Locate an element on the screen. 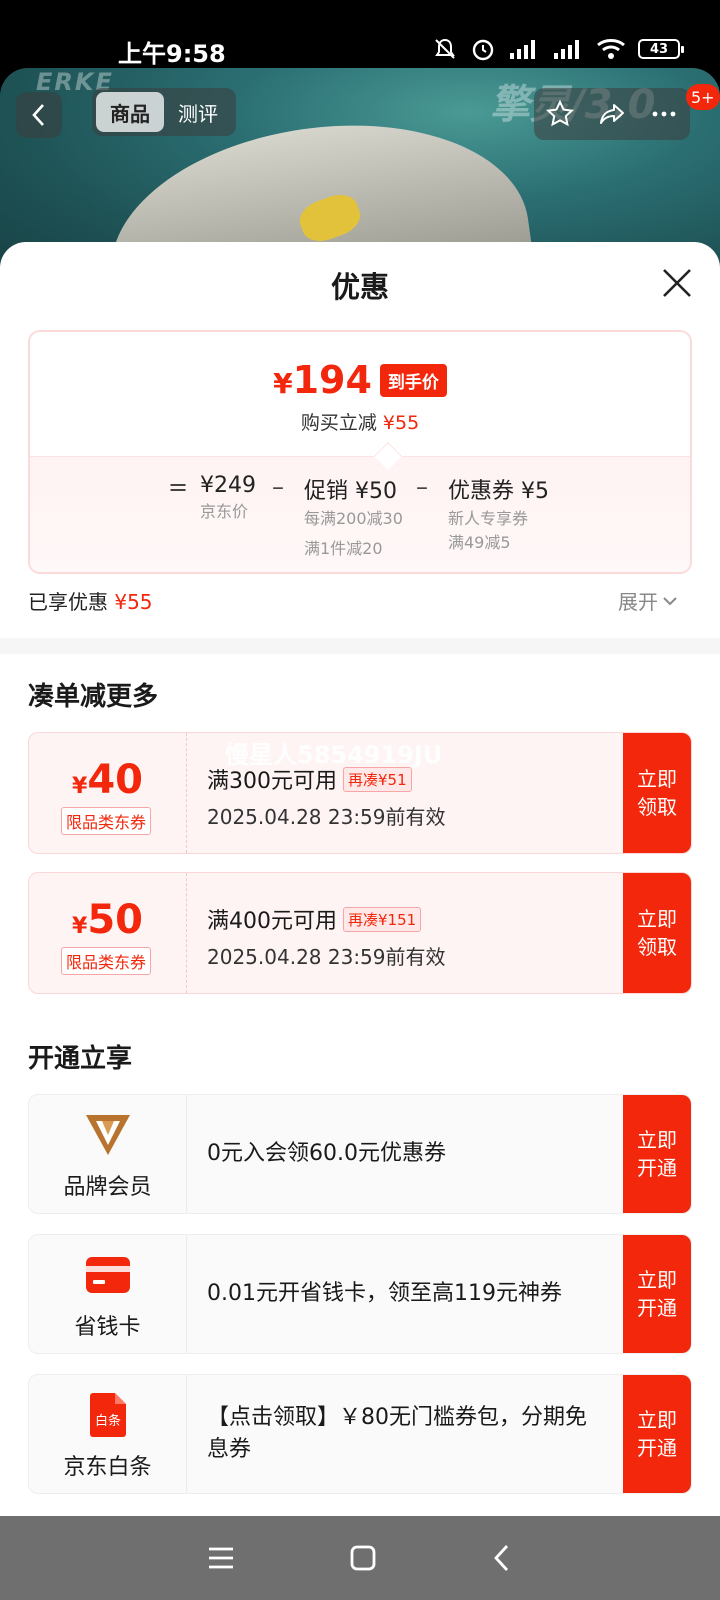  coupon-condition: 满400元可用 is located at coordinates (272, 921).